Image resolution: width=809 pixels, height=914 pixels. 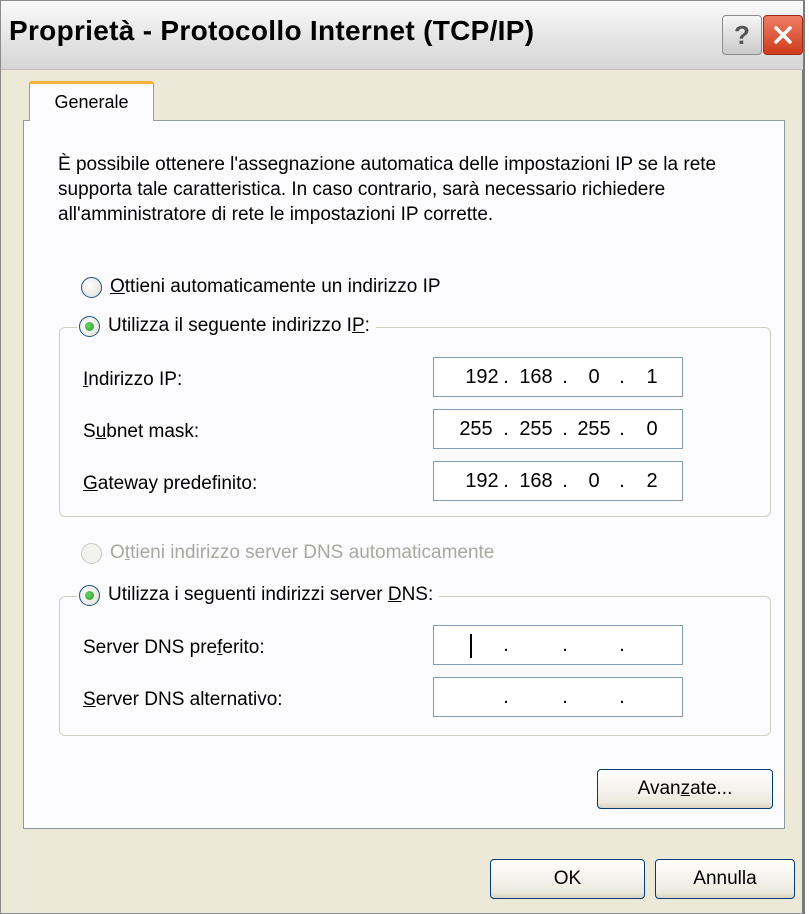 I want to click on preferred-dns-field: . . ., so click(x=558, y=645).